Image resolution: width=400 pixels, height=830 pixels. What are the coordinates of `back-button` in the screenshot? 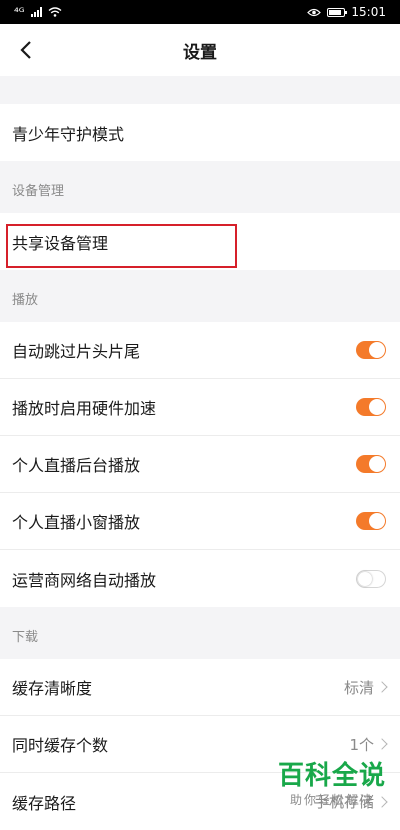 It's located at (26, 50).